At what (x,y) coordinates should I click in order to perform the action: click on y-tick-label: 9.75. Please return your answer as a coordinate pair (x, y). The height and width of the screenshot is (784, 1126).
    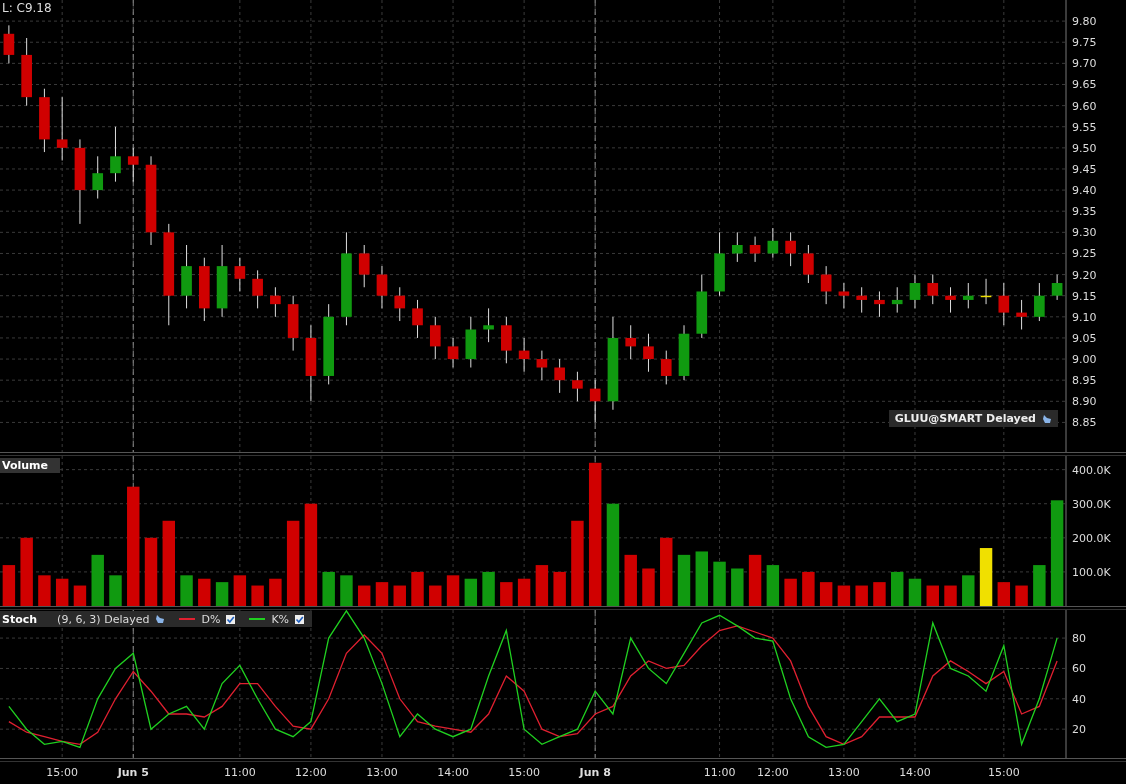
    Looking at the image, I should click on (1084, 43).